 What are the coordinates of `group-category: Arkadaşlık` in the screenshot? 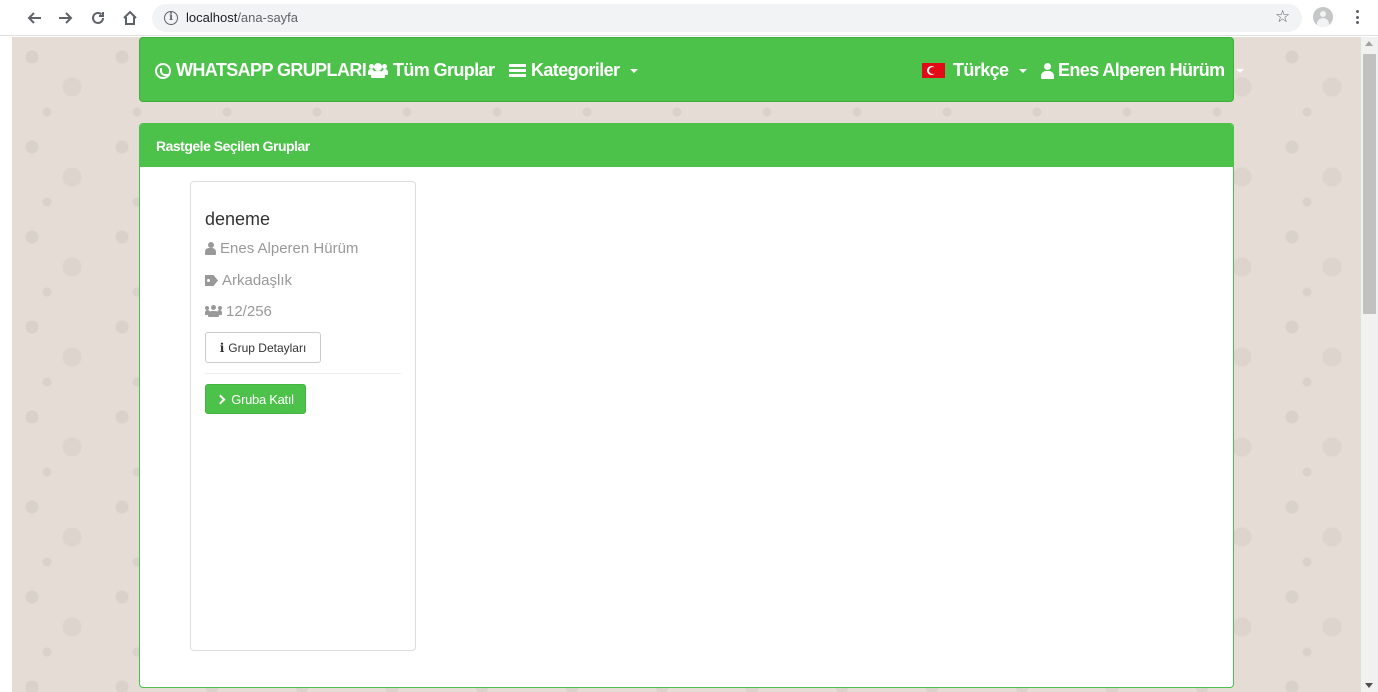 It's located at (248, 280).